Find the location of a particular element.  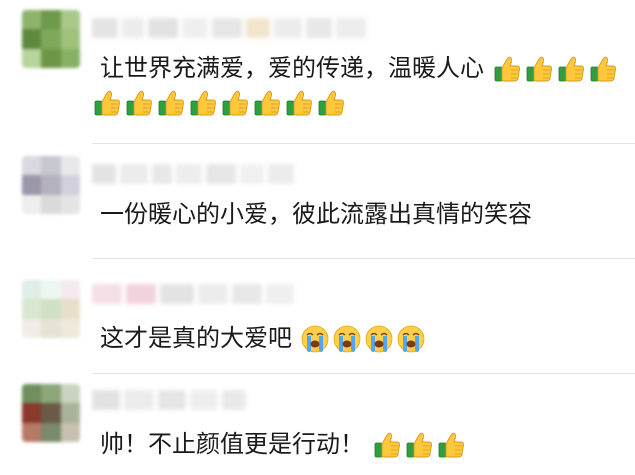

comment-text-cont is located at coordinates (219, 102).